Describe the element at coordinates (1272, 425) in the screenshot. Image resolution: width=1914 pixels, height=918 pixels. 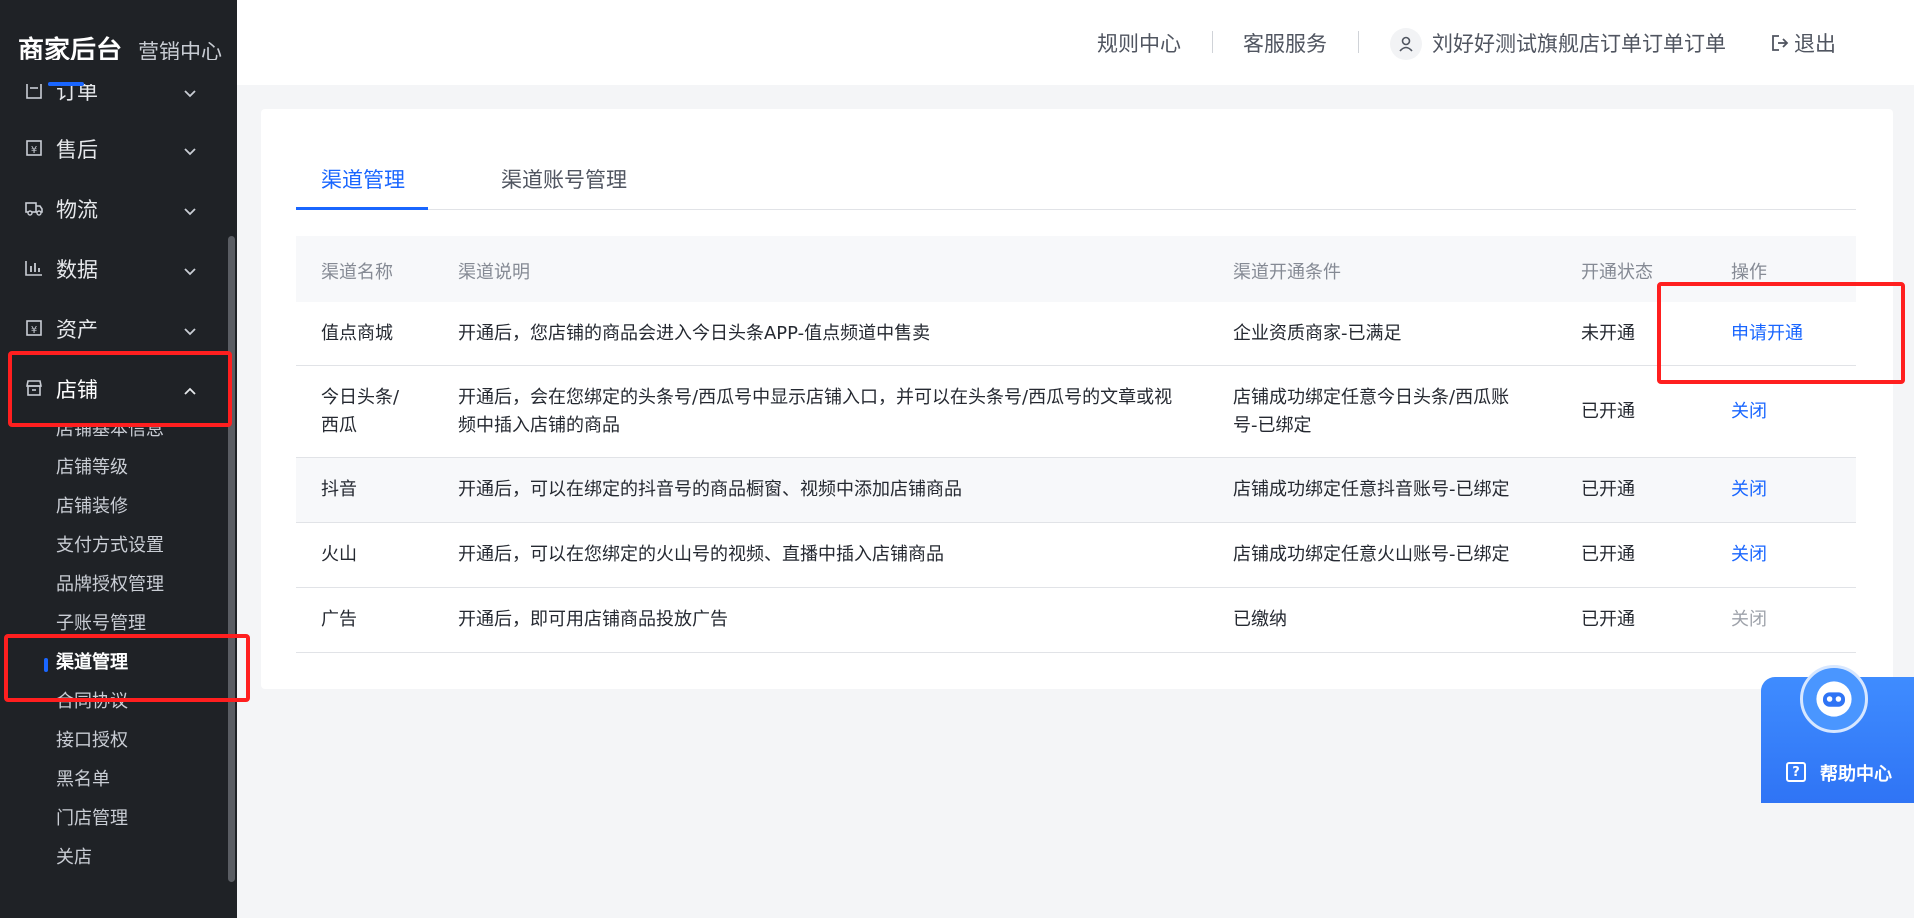
I see `channel-condition: 号-已绑定` at that location.